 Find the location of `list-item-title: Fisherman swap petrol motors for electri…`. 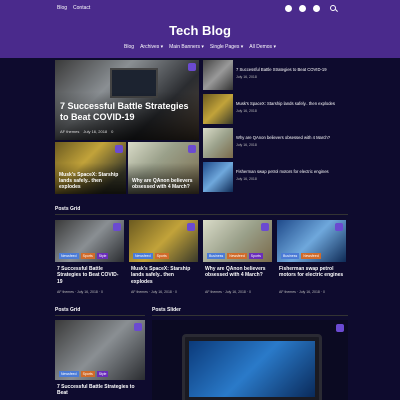

list-item-title: Fisherman swap petrol motors for electri… is located at coordinates (292, 171).